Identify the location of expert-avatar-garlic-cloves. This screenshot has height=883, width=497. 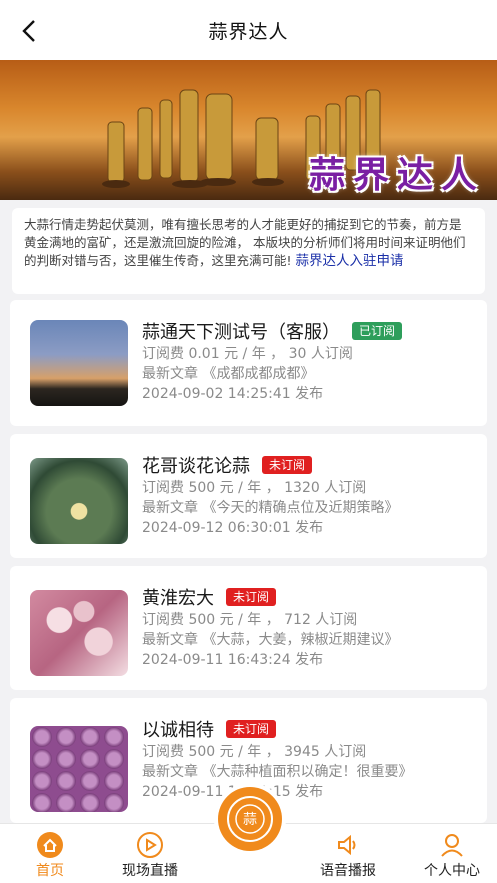
(79, 633).